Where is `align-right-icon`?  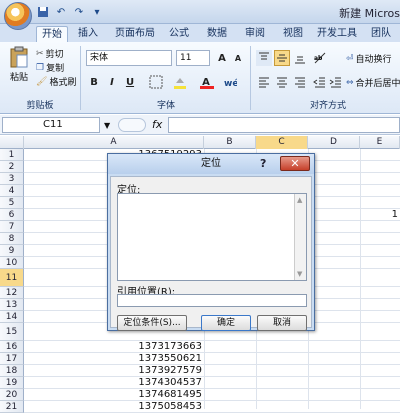
align-right-icon is located at coordinates (300, 82).